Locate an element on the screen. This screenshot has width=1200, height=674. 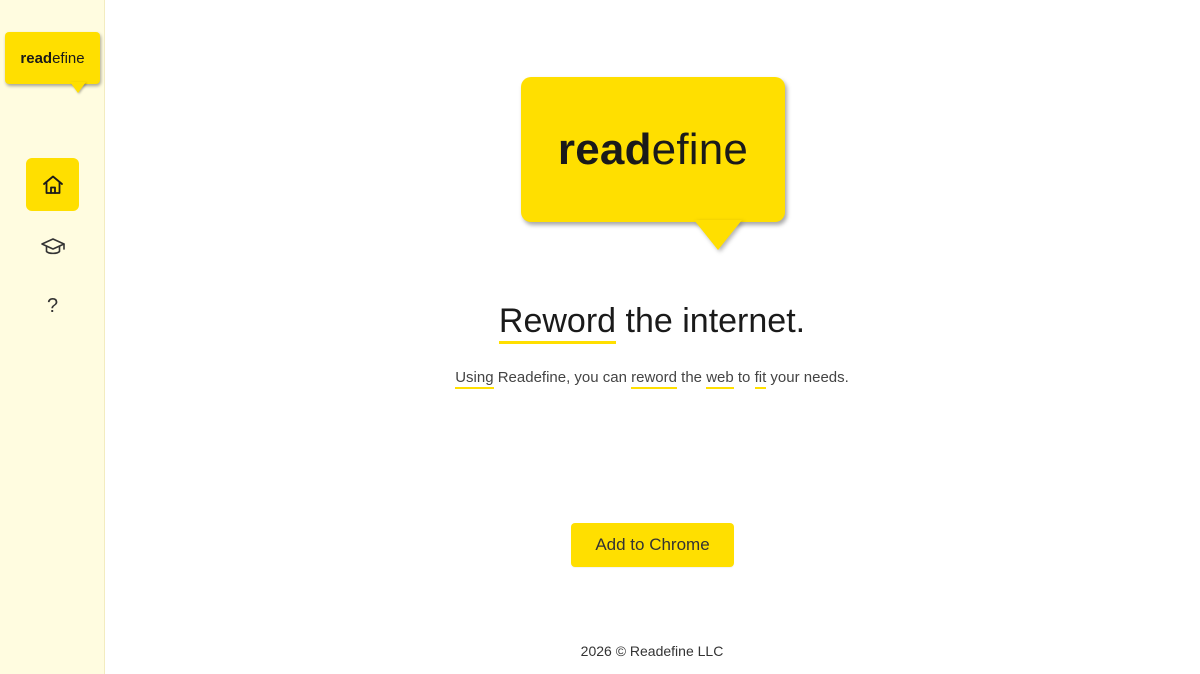
main-logo-rest: efine is located at coordinates (700, 149).